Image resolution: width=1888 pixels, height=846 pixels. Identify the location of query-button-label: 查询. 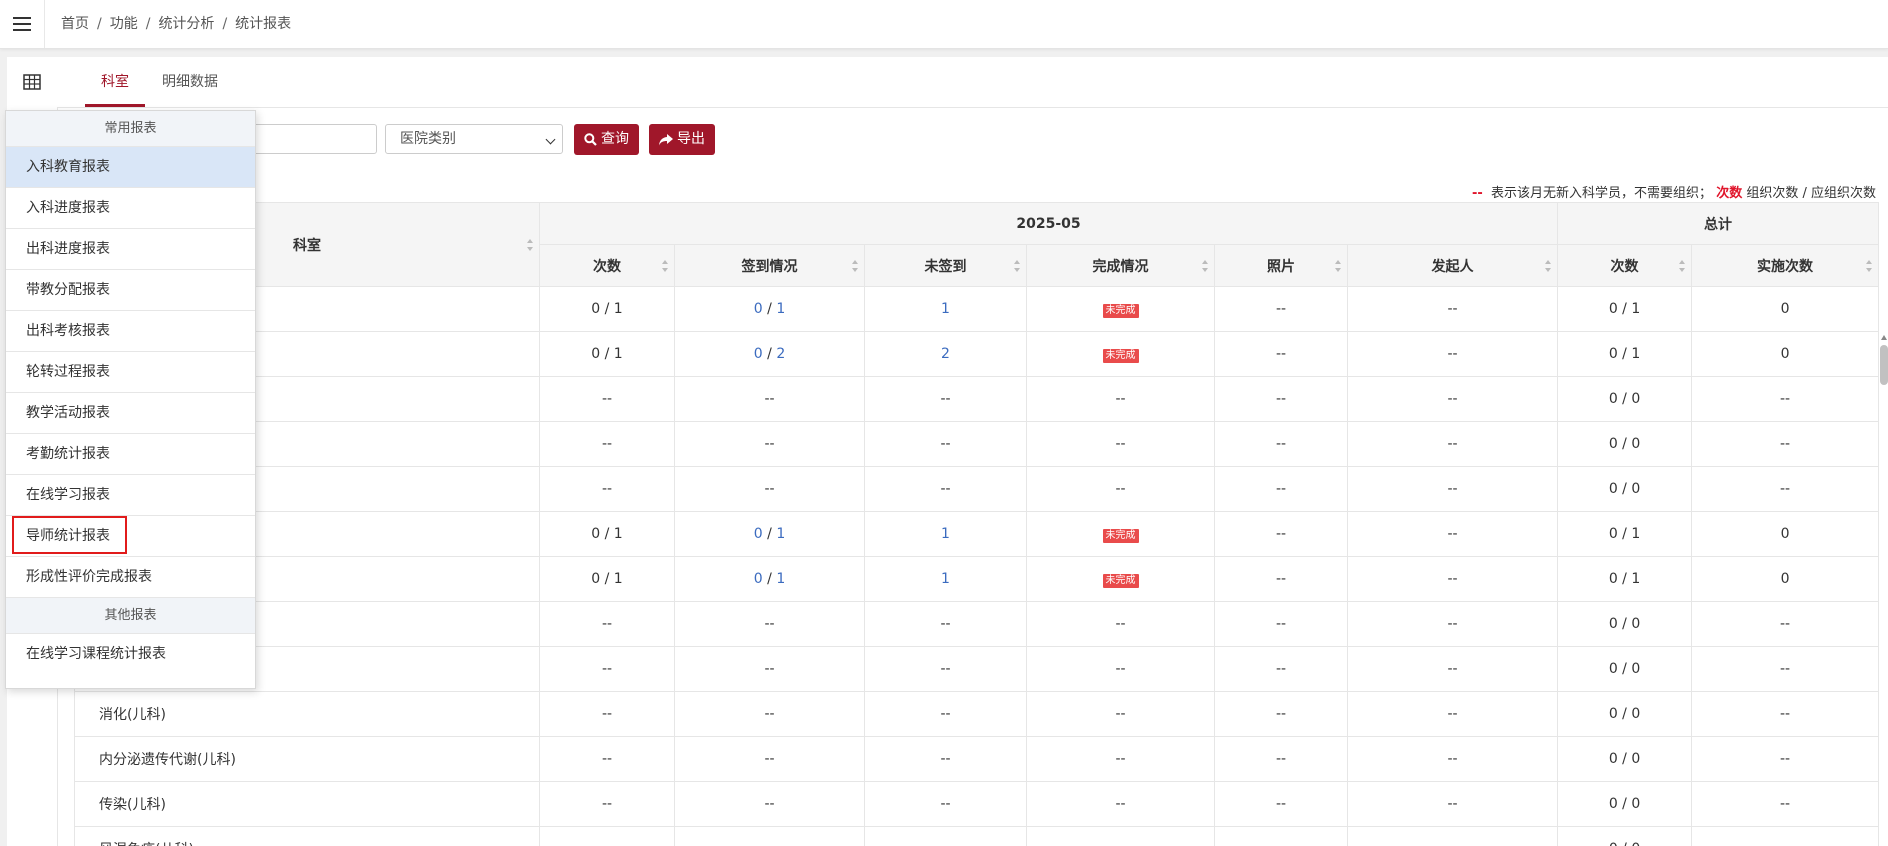
(615, 139).